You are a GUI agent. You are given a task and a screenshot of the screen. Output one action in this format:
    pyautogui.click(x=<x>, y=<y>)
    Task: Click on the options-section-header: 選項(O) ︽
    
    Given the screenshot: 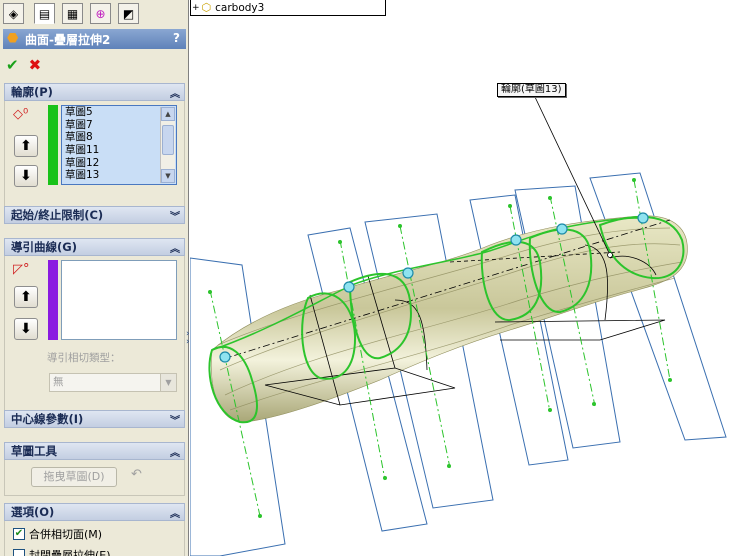 What is the action you would take?
    pyautogui.click(x=94, y=512)
    